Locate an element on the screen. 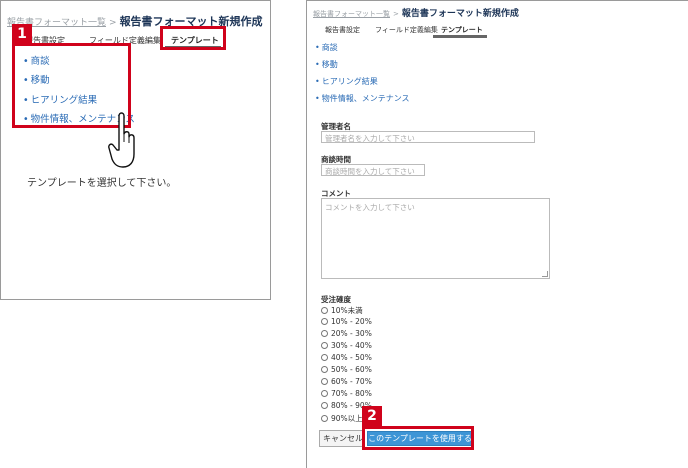 The width and height of the screenshot is (688, 468). meeting-time-input: 商談時間を入力して下さい is located at coordinates (373, 170).